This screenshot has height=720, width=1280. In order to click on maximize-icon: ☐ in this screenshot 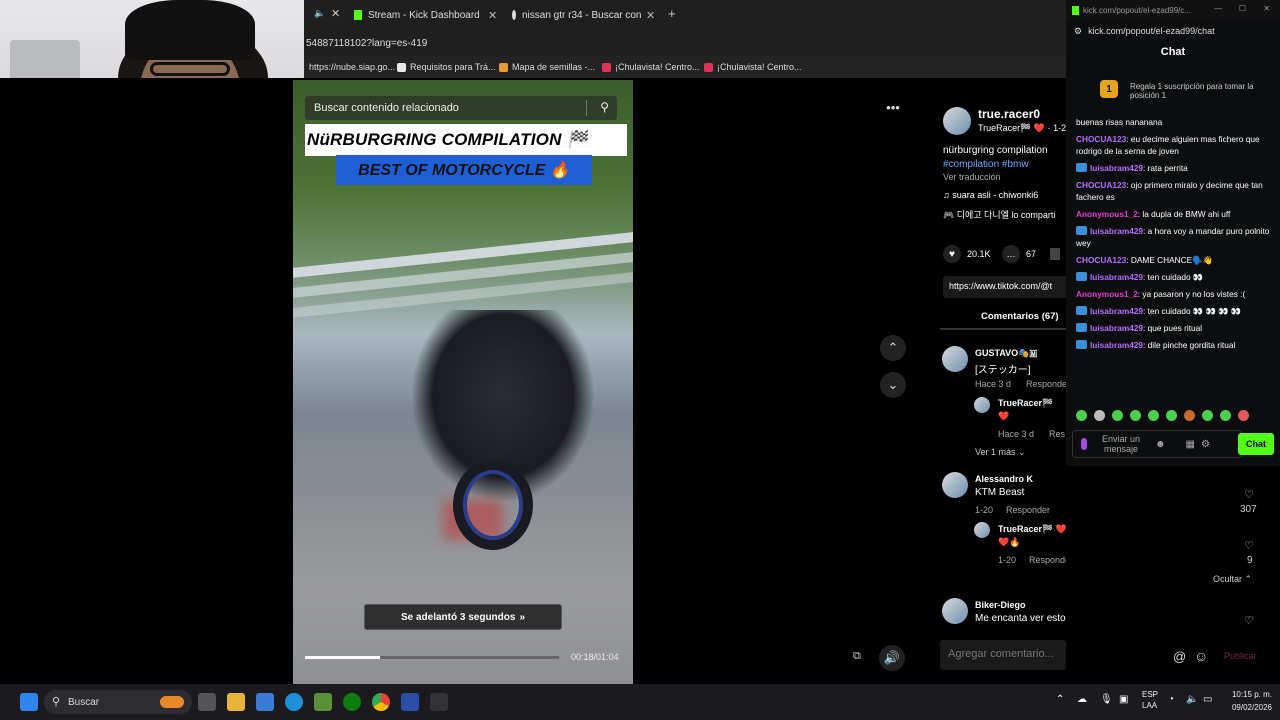, I will do `click(1242, 8)`.